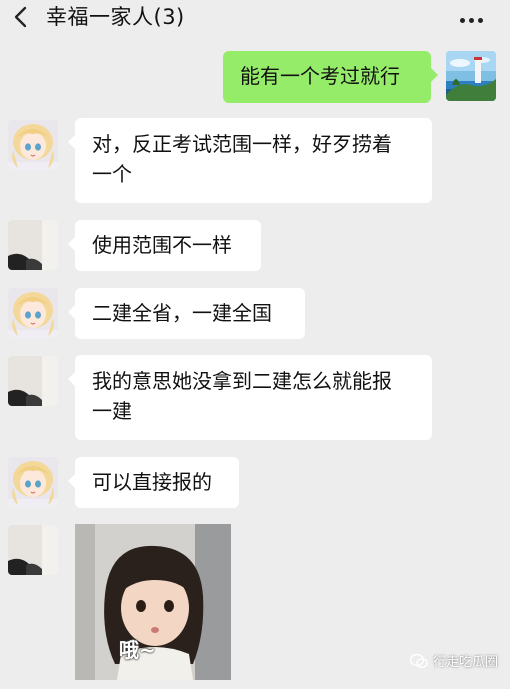 This screenshot has height=689, width=510. Describe the element at coordinates (137, 650) in the screenshot. I see `sticker-caption: 哦~` at that location.